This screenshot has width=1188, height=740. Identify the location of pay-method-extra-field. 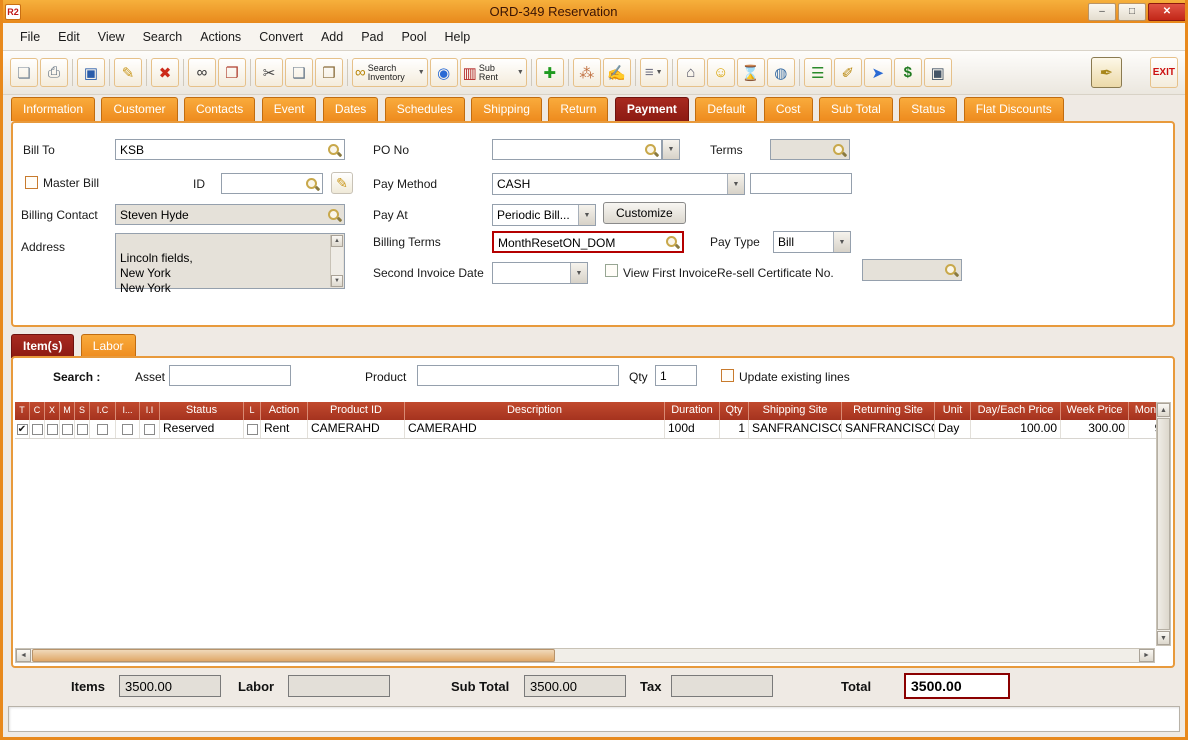
(801, 183).